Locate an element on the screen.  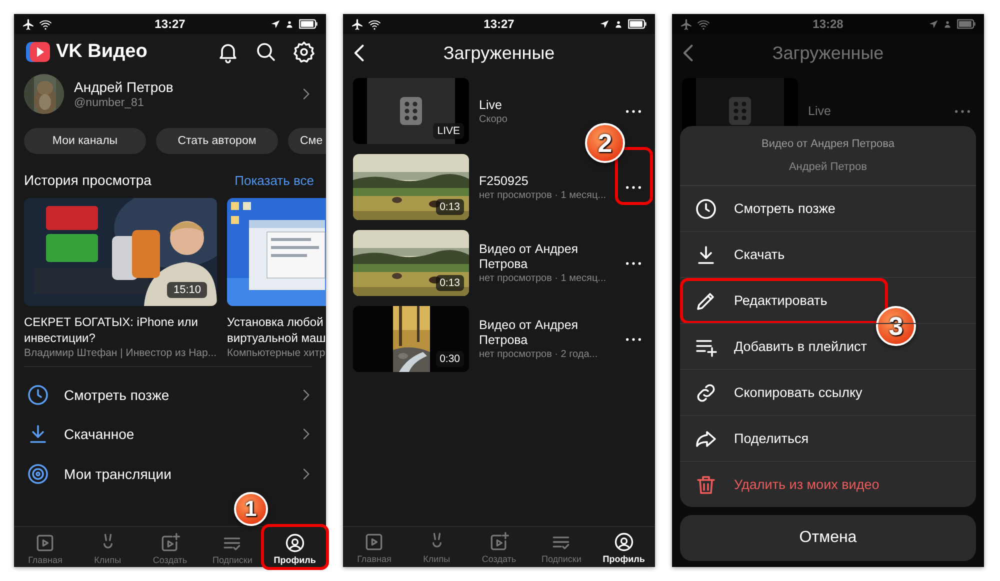
menu-item: Скачанное is located at coordinates (170, 434).